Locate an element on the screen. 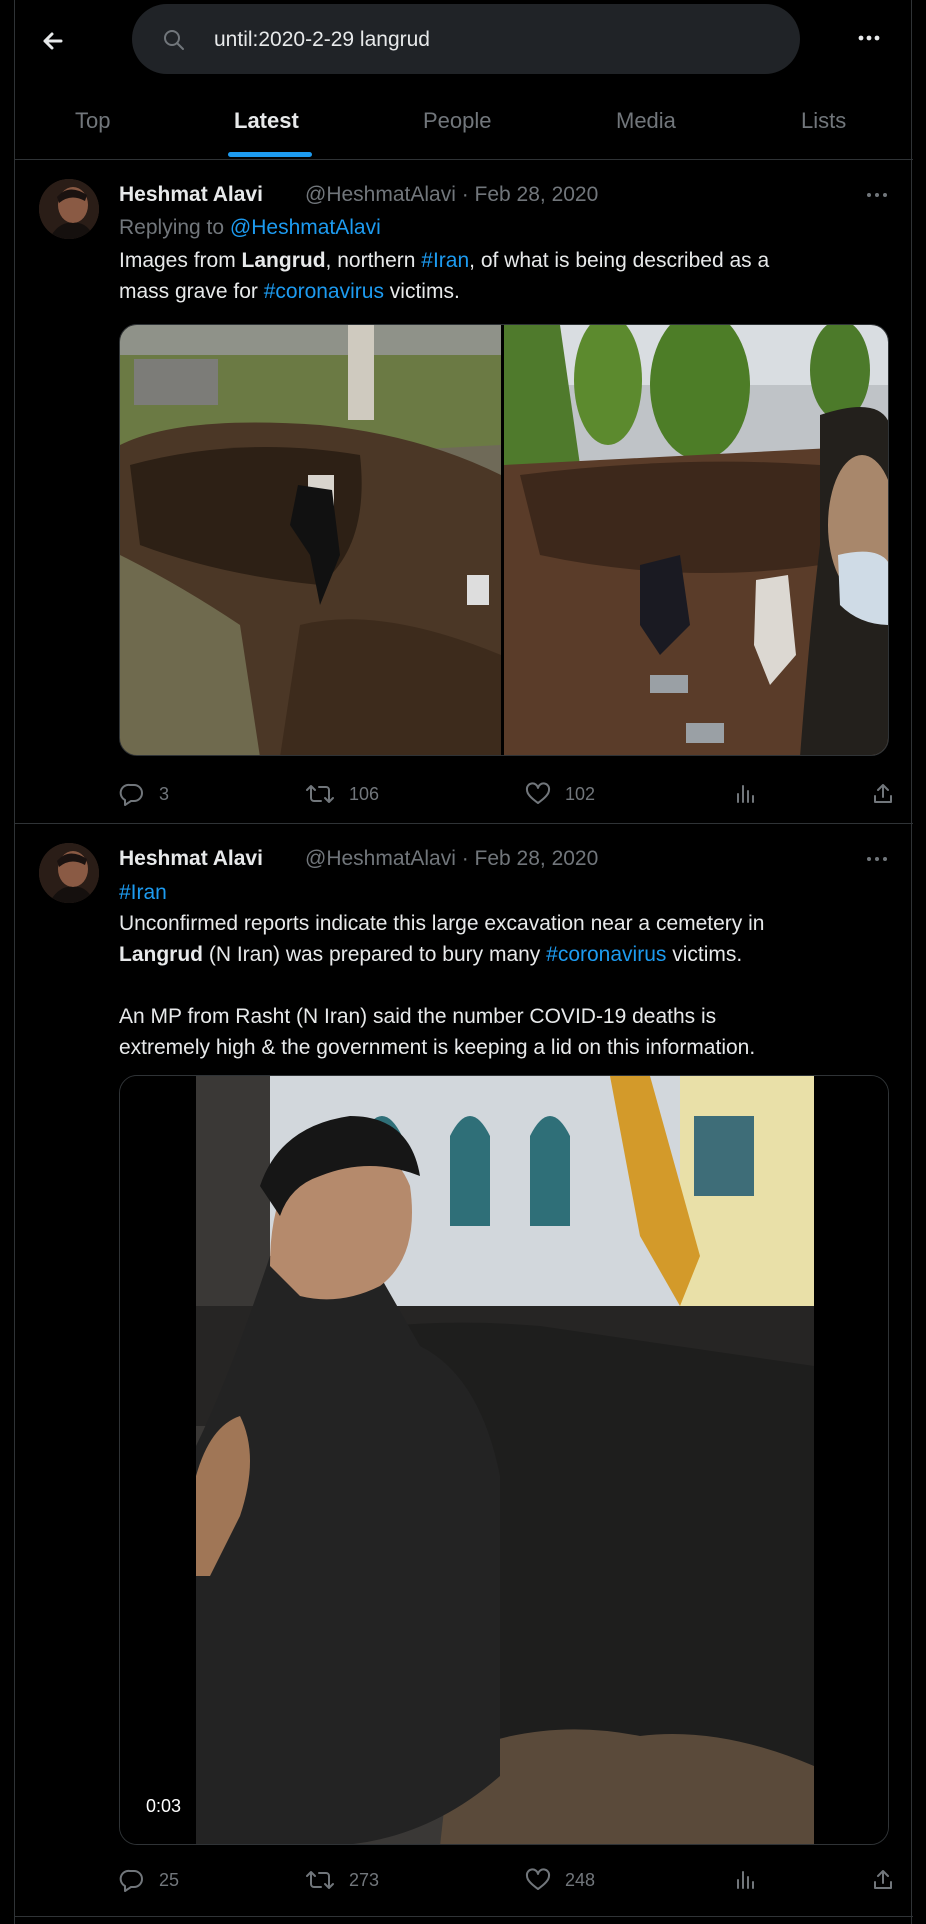 Image resolution: width=926 pixels, height=1924 pixels. tab-people: People is located at coordinates (457, 121).